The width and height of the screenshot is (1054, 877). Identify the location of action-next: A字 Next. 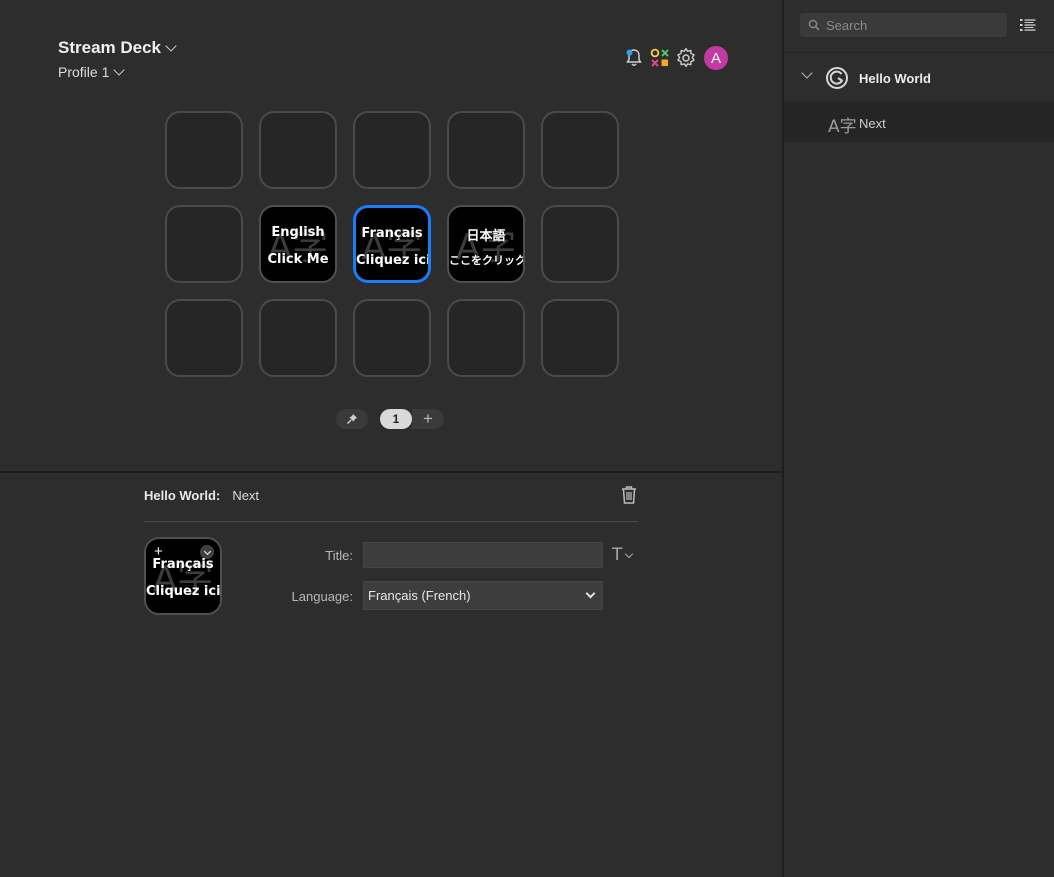
(919, 122).